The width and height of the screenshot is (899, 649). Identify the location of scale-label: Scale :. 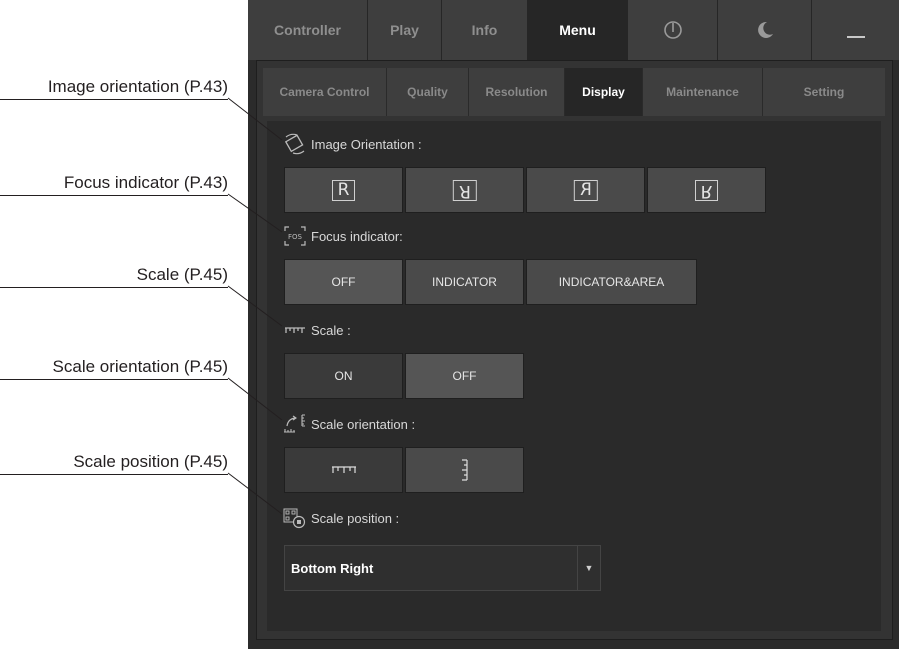
(331, 330).